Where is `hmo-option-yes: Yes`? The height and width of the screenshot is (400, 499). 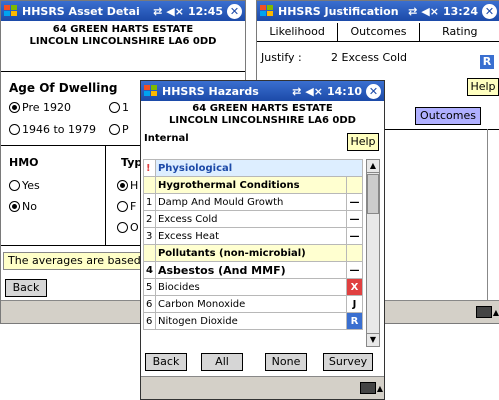 hmo-option-yes: Yes is located at coordinates (24, 185).